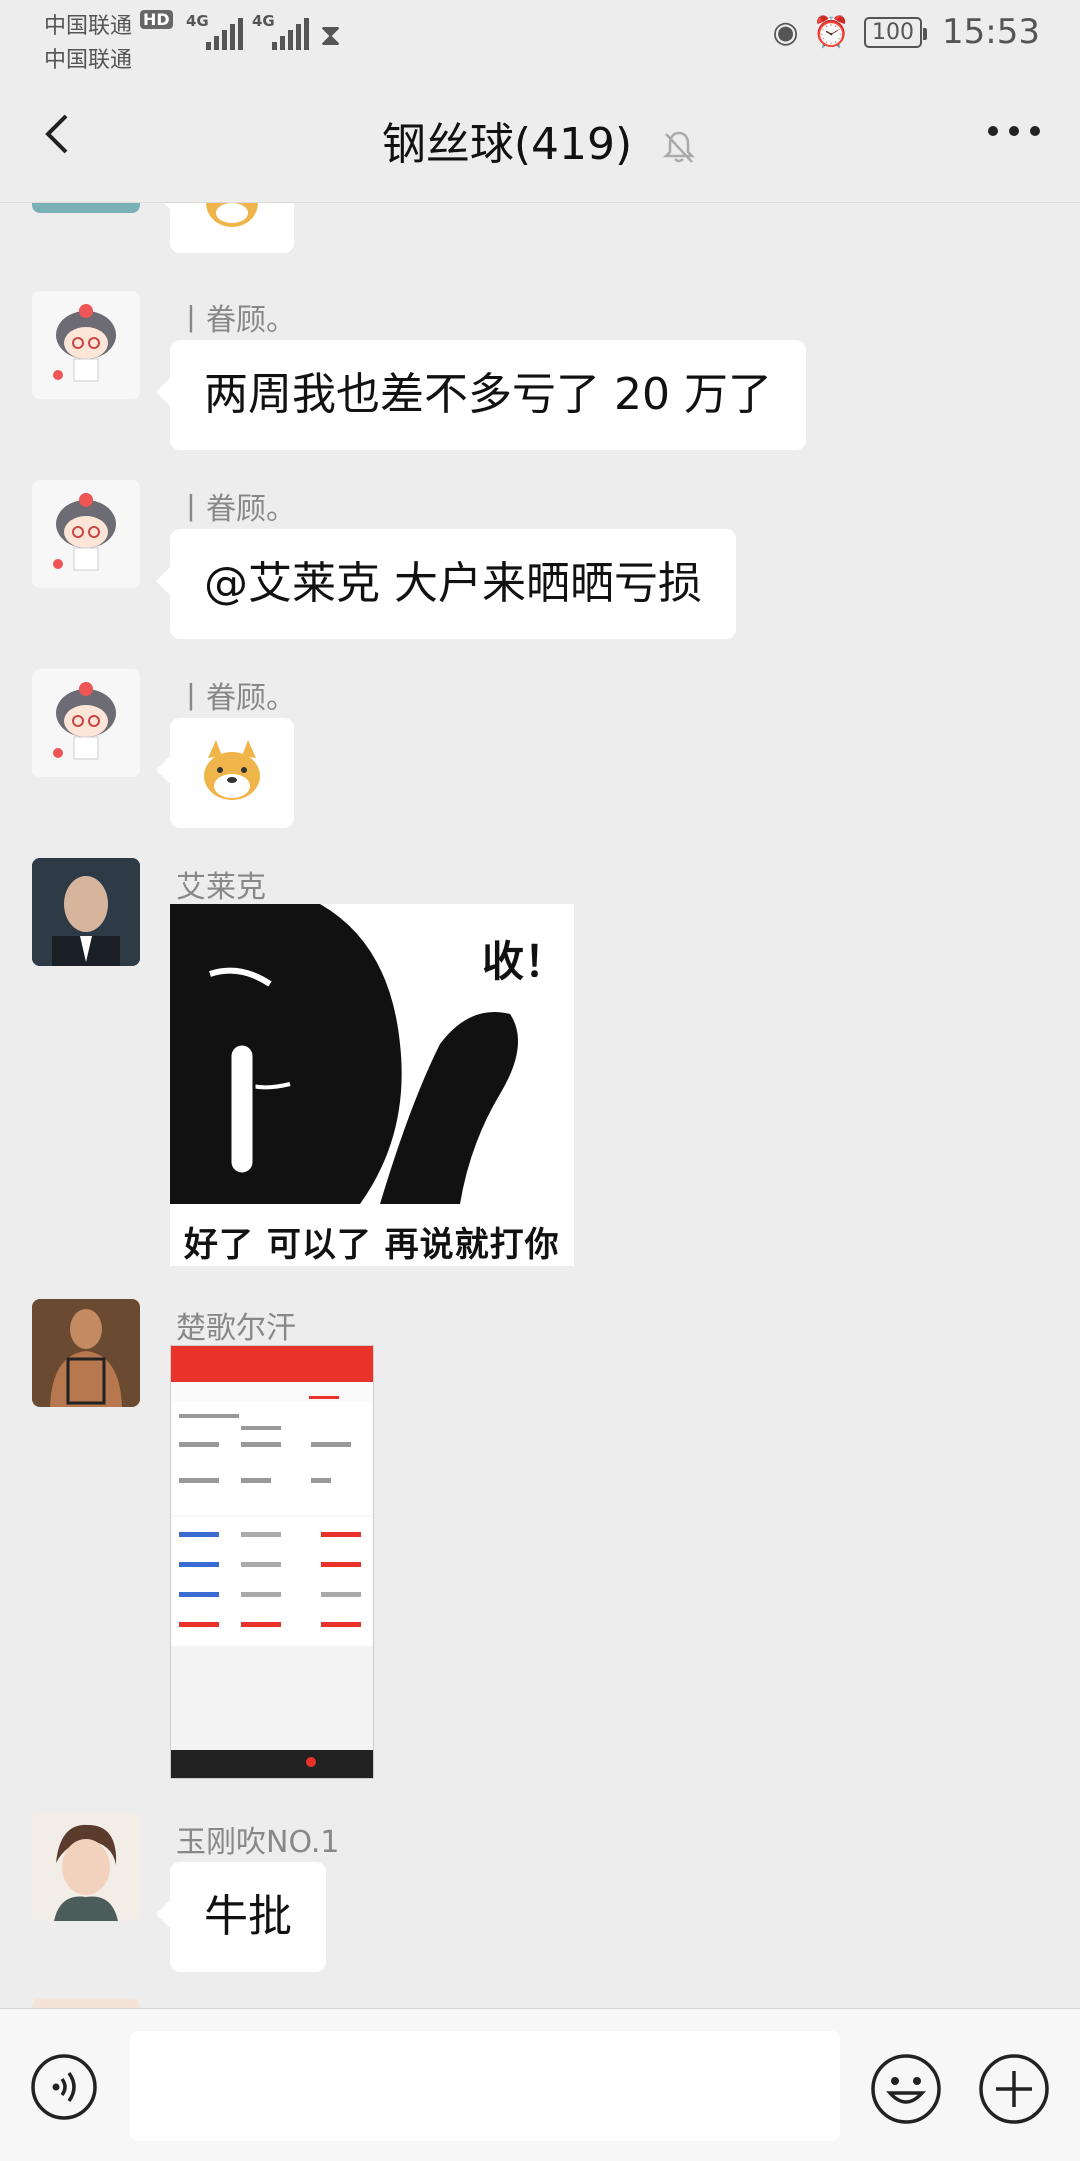 This screenshot has height=2161, width=1080. Describe the element at coordinates (896, 32) in the screenshot. I see `battery-icon: 100` at that location.